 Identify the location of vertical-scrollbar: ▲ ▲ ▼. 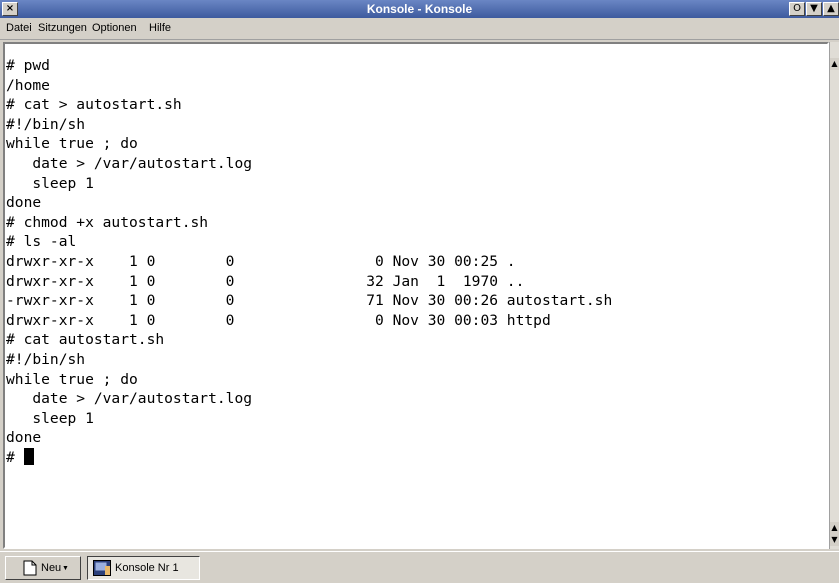
(834, 295).